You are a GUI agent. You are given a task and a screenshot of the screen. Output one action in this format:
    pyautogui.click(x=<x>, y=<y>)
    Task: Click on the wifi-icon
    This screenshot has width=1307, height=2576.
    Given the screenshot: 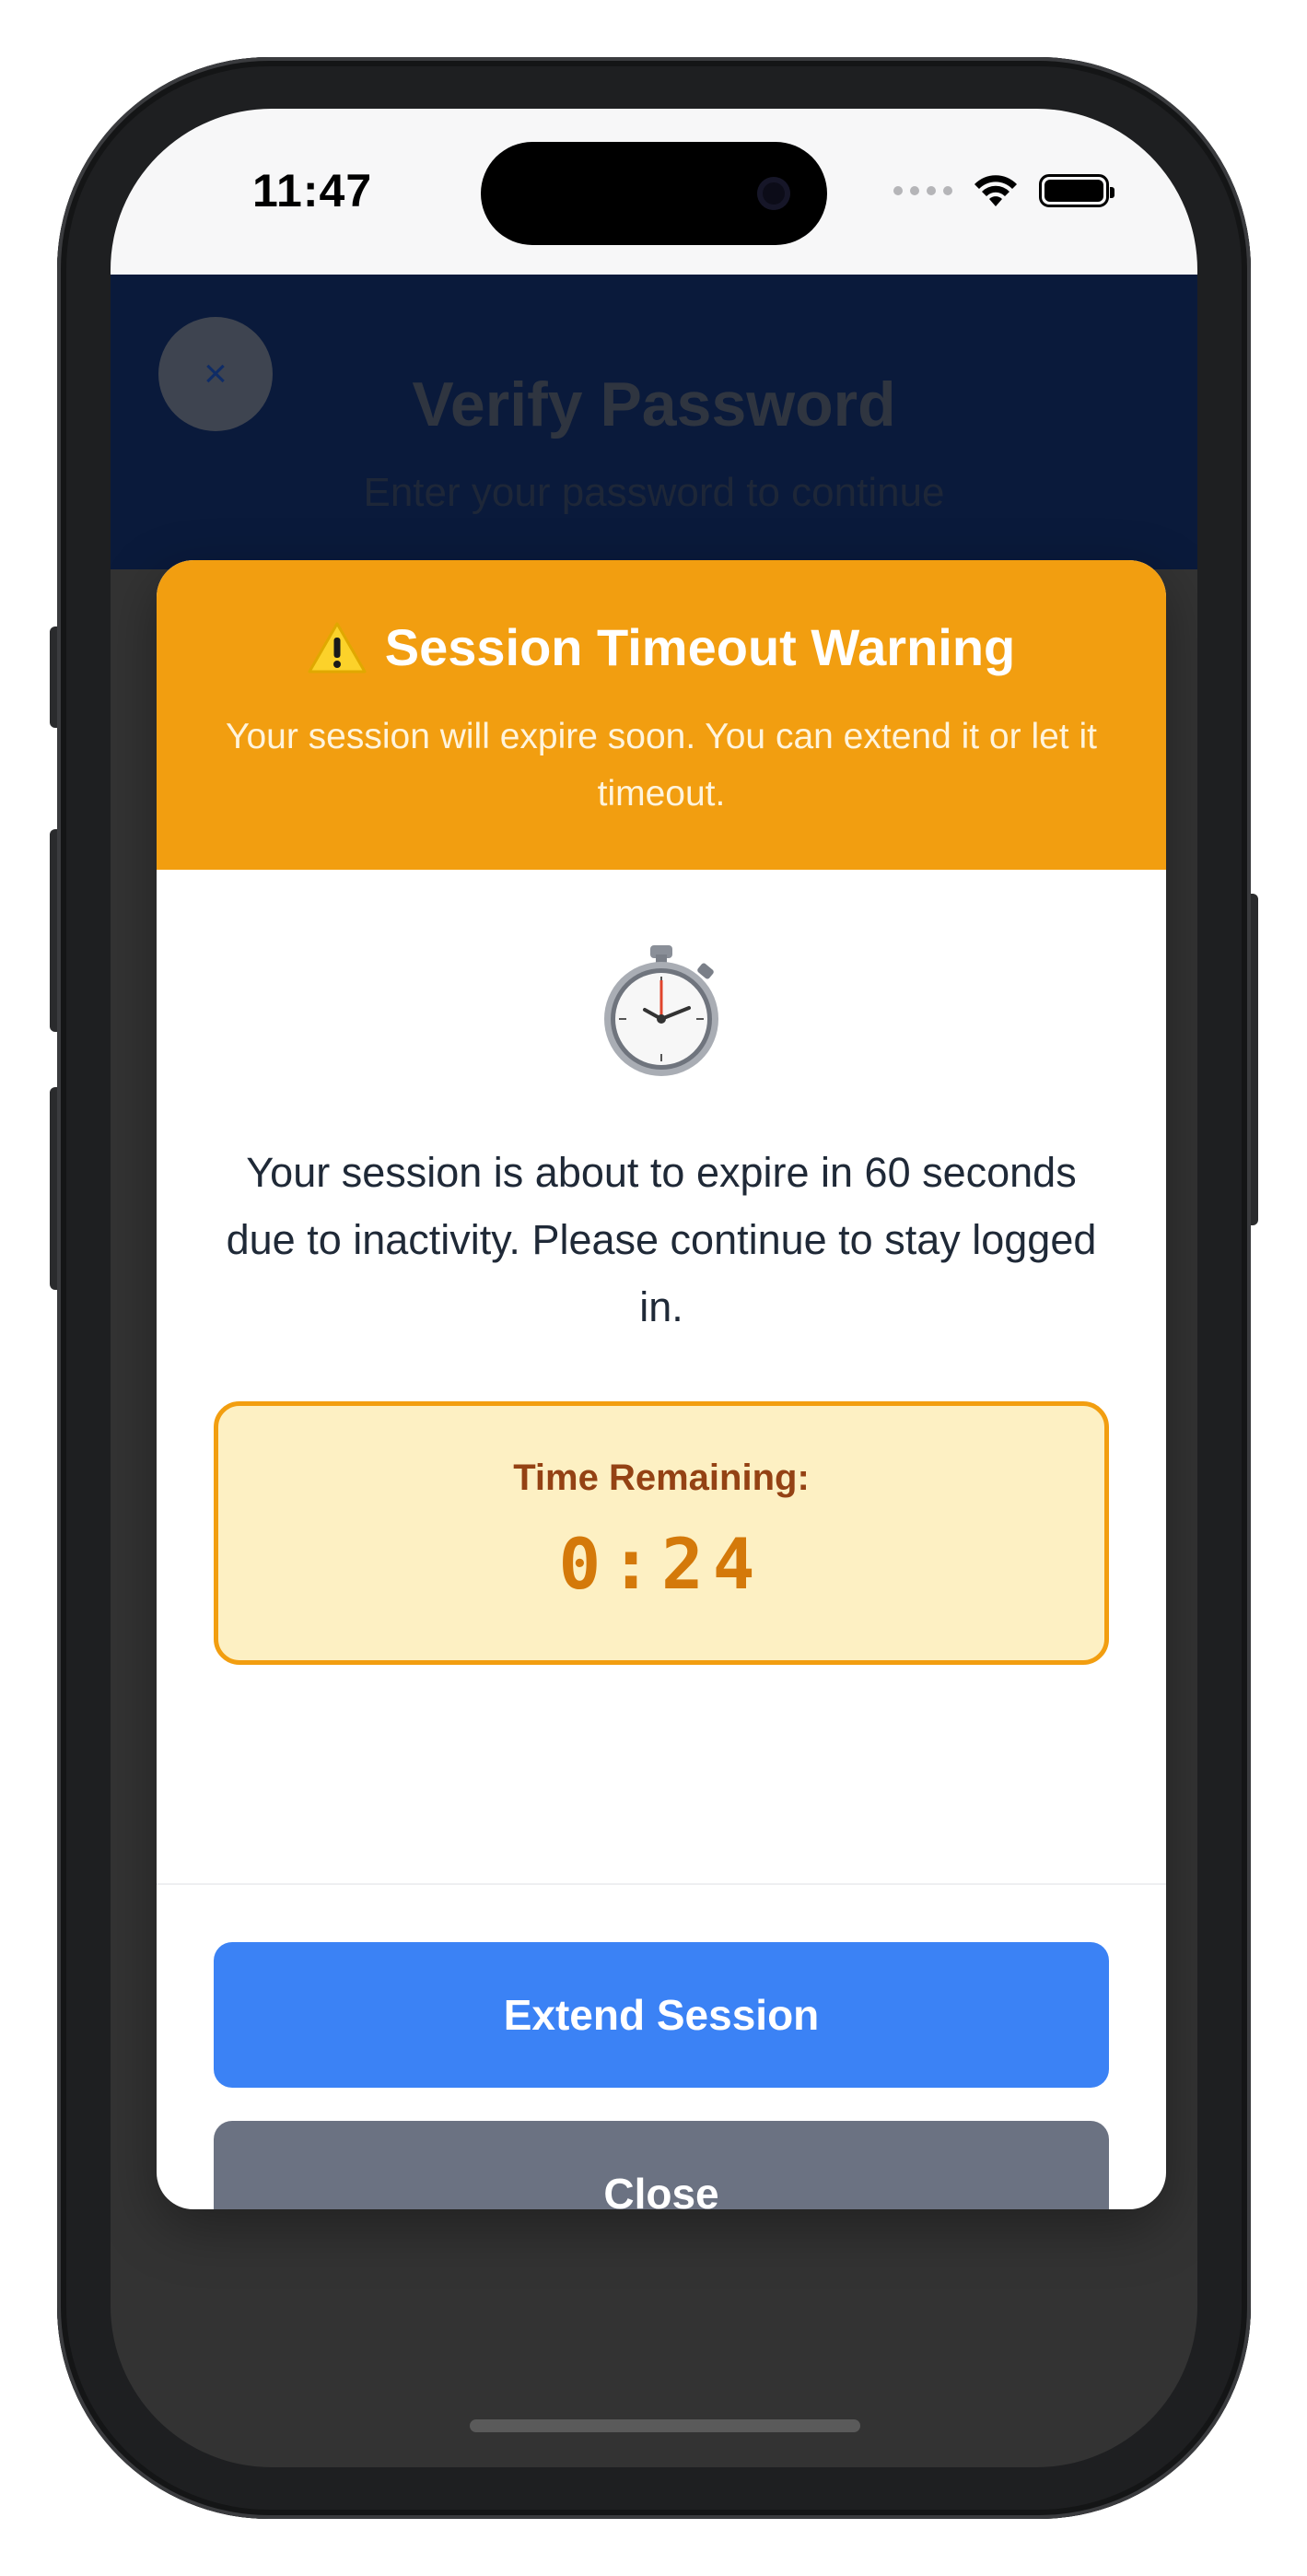 What is the action you would take?
    pyautogui.click(x=995, y=190)
    